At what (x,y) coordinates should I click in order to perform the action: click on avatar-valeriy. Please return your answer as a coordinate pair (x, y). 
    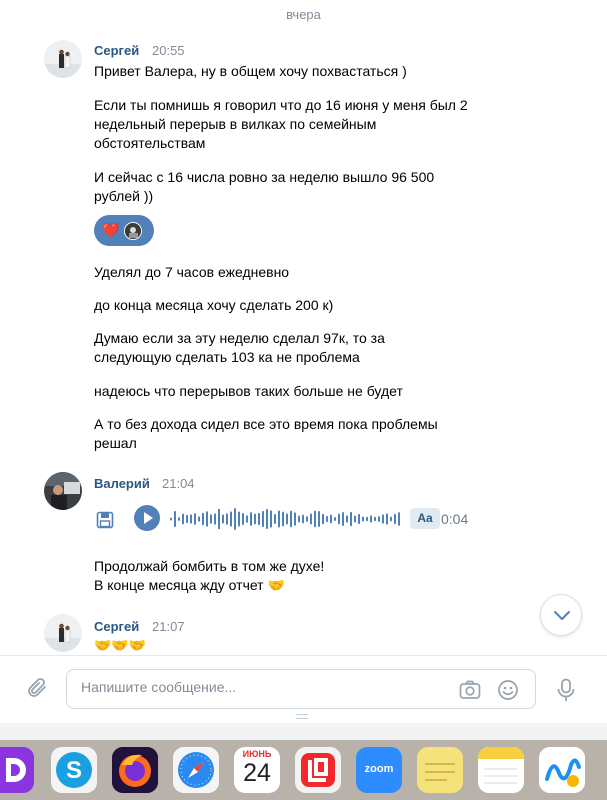
    Looking at the image, I should click on (63, 491).